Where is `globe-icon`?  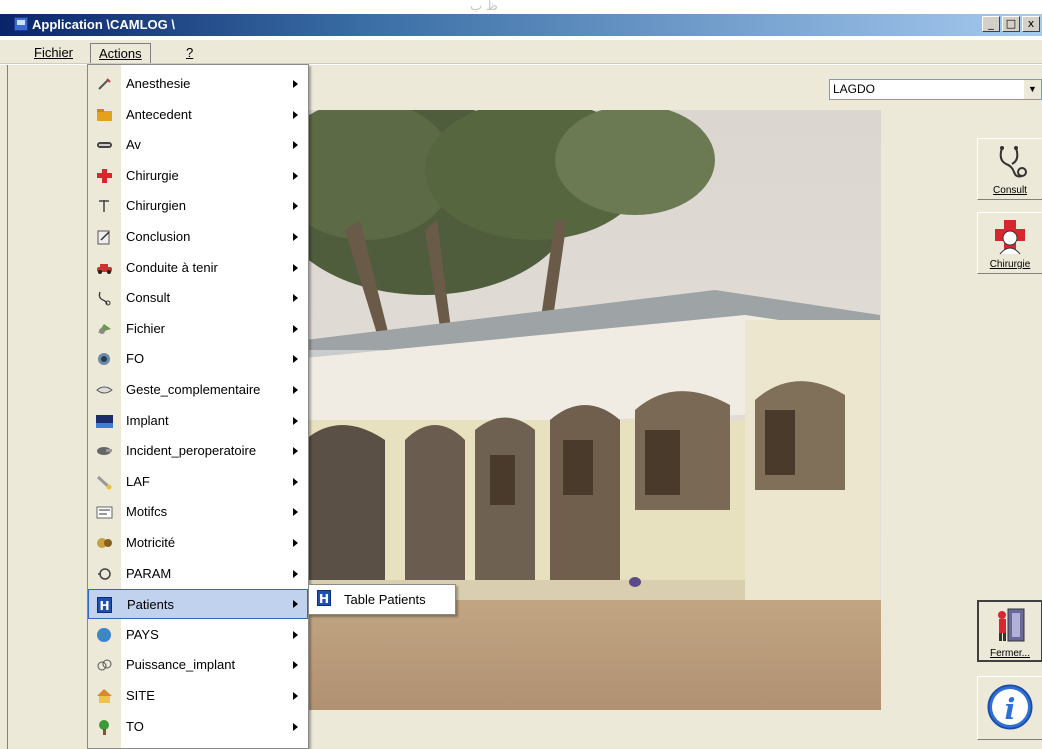
globe-icon is located at coordinates (104, 635).